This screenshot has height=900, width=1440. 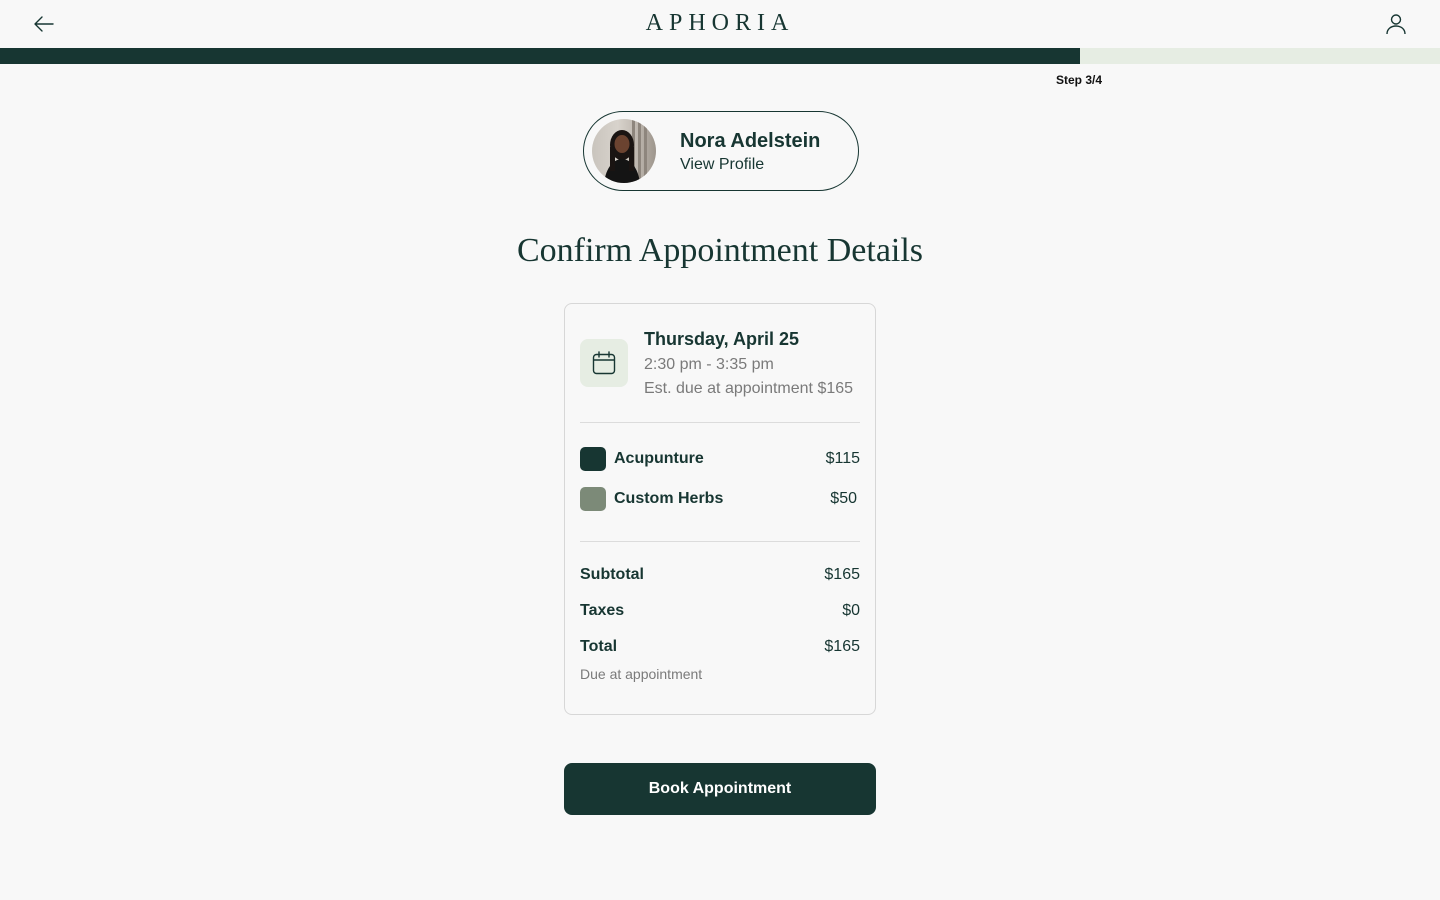 I want to click on appointment-time: 2:30 pm - 3:35 pm, so click(x=709, y=364).